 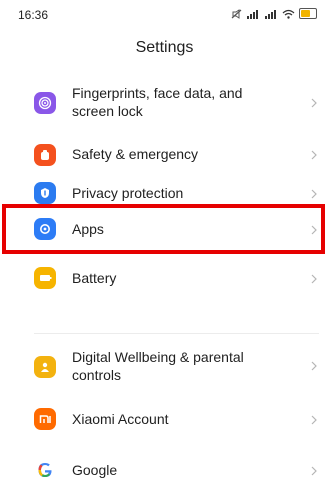 What do you see at coordinates (45, 470) in the screenshot?
I see `google-icon` at bounding box center [45, 470].